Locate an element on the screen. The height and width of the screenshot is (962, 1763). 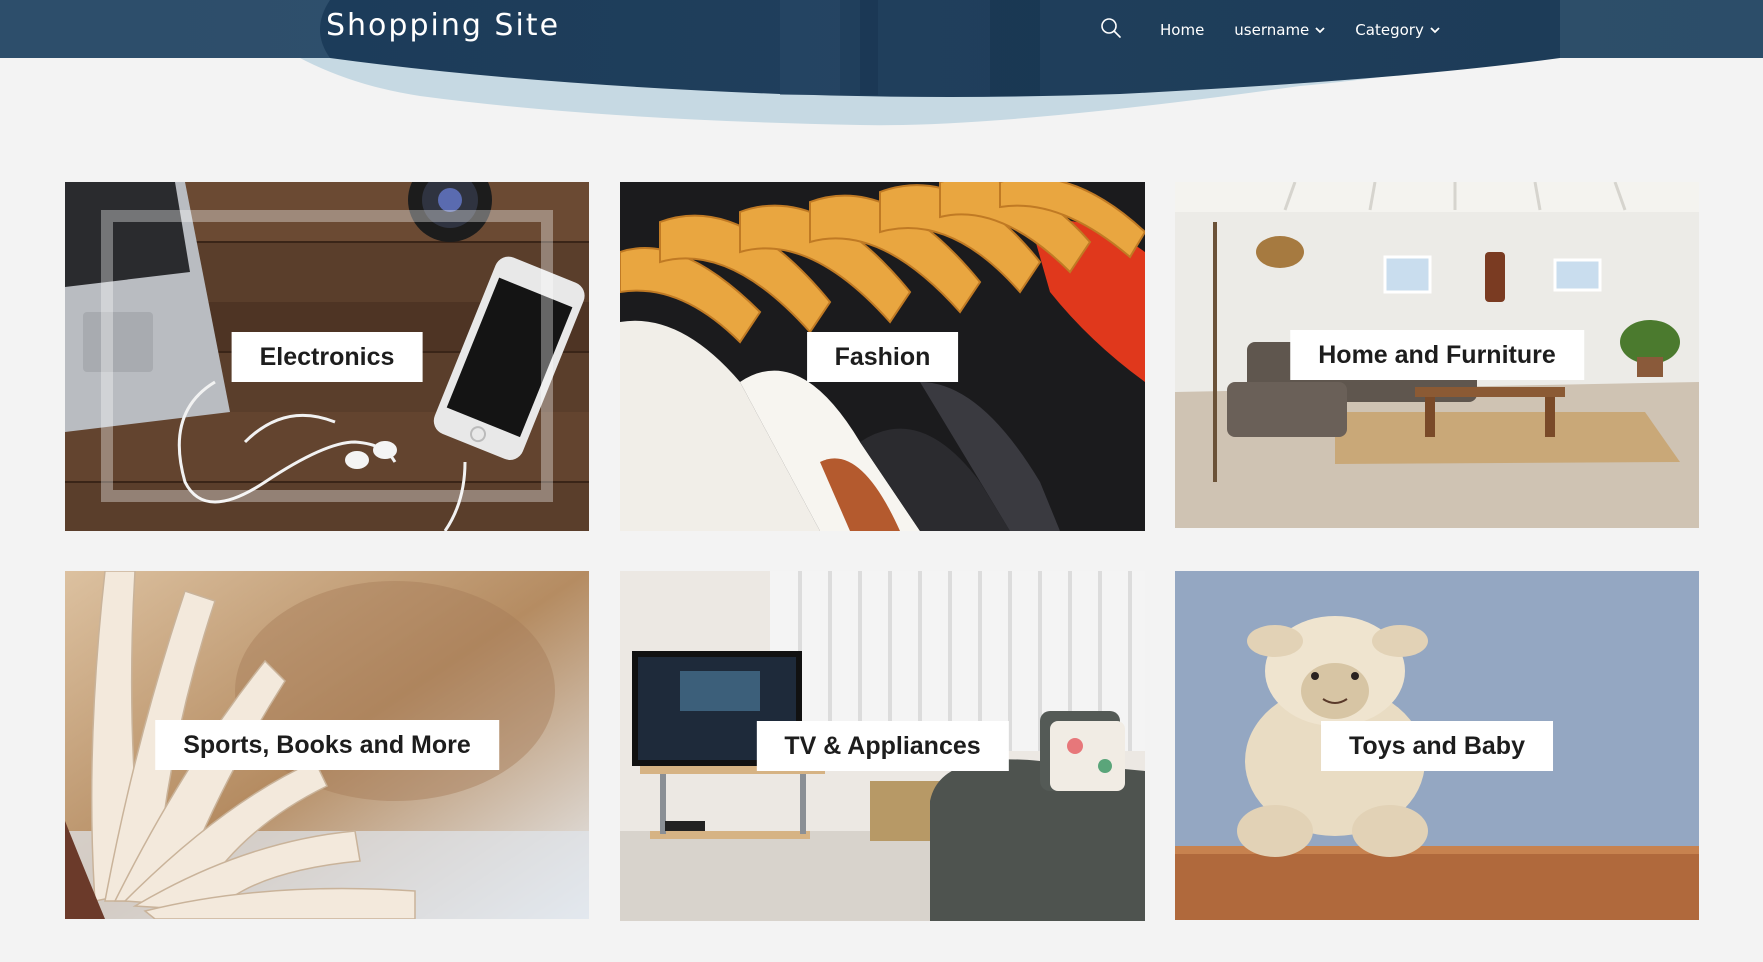
category-label: Home and Furniture is located at coordinates (1437, 355).